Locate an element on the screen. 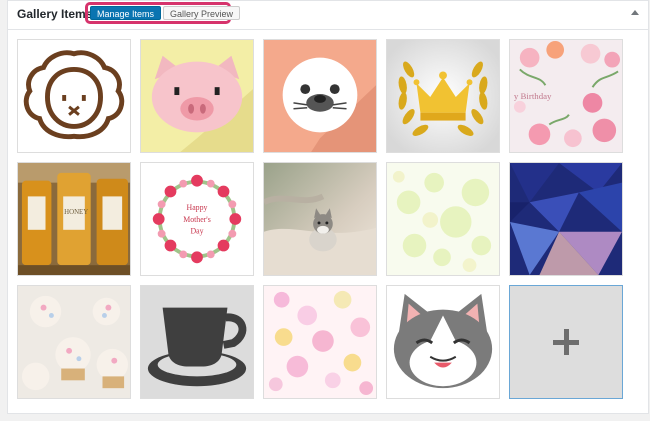 The height and width of the screenshot is (421, 650). birthday-flowers-image: y Birthday is located at coordinates (566, 96).